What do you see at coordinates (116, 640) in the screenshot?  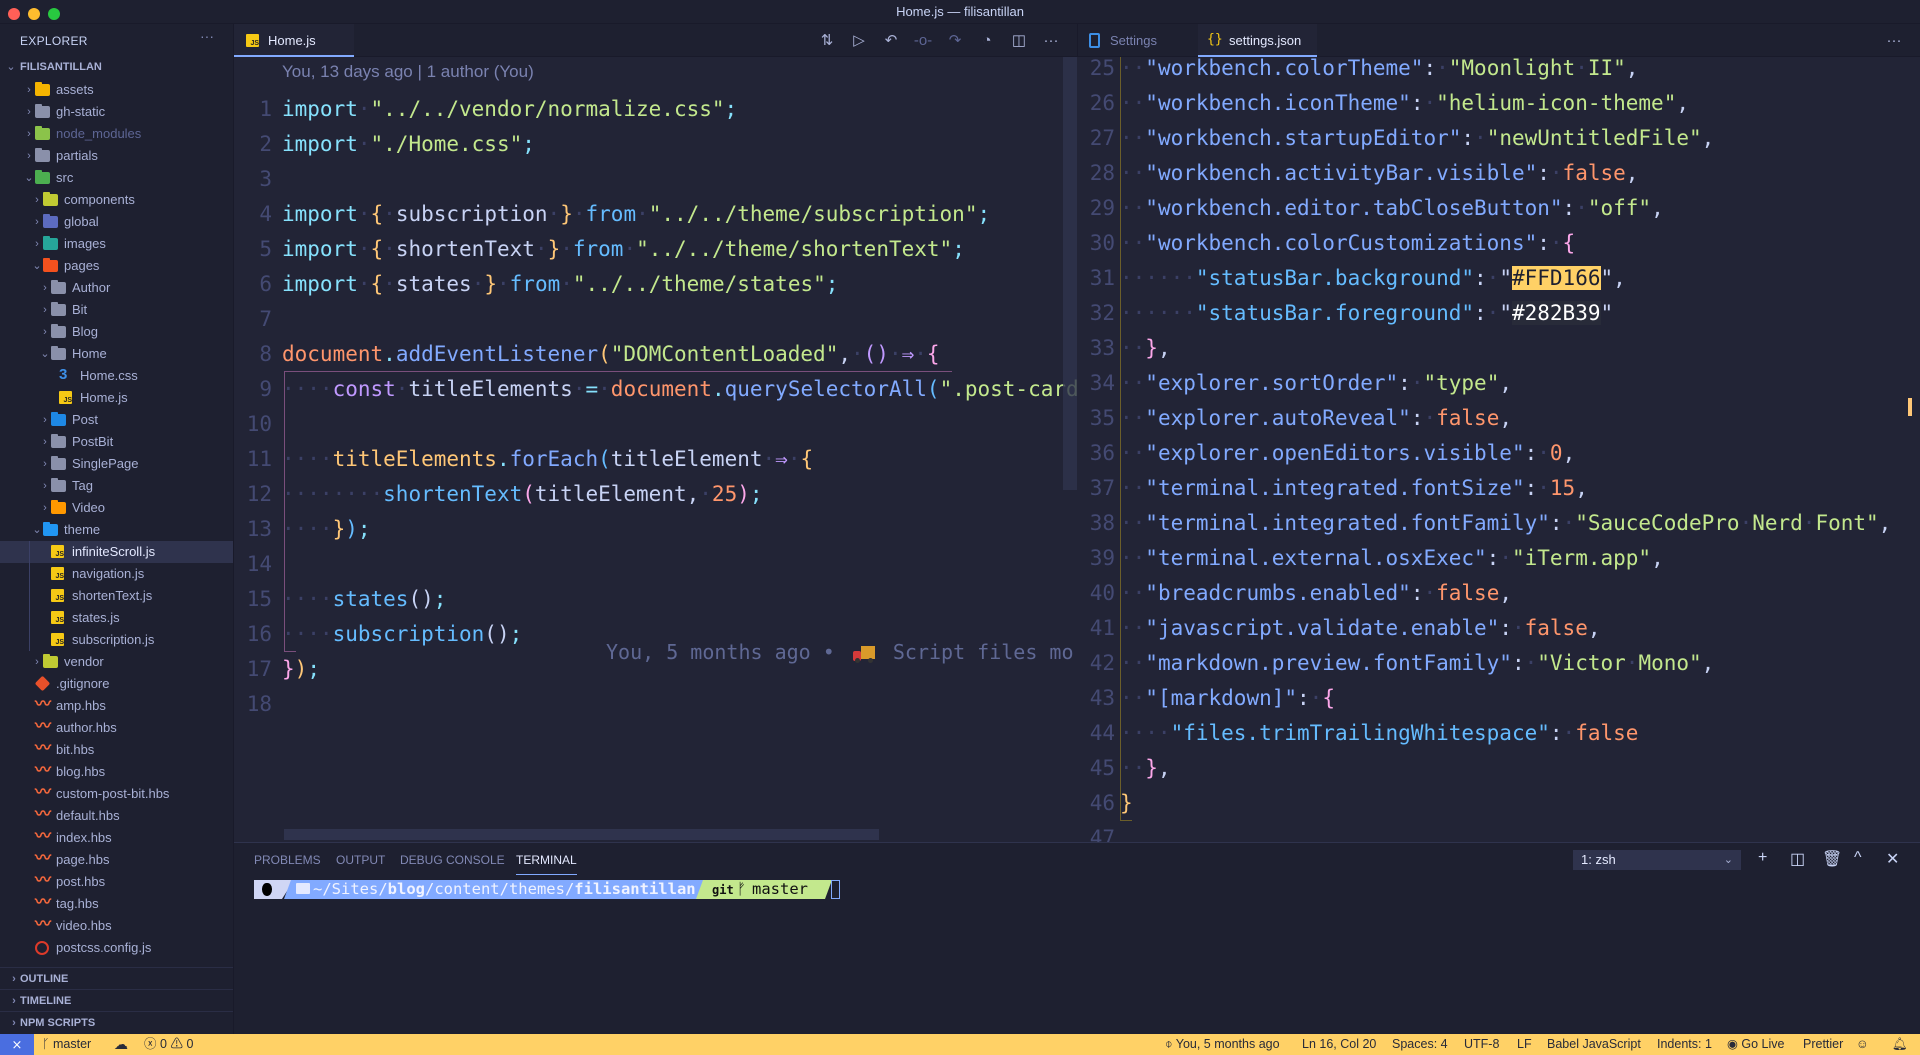 I see `tree-item-subscription-js: subscription.js` at bounding box center [116, 640].